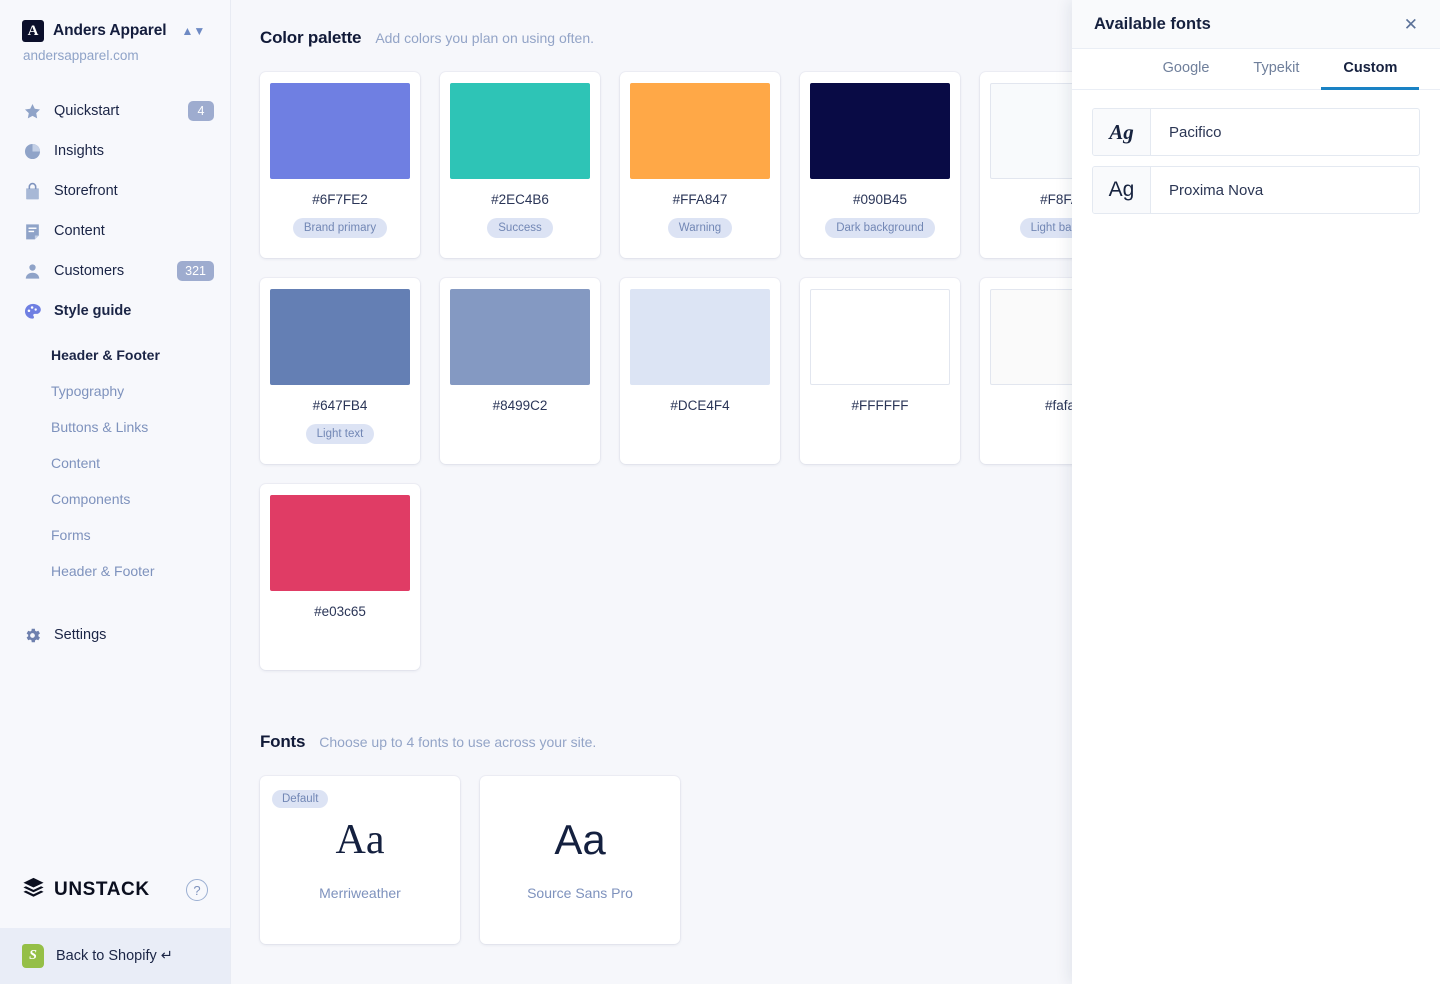 The width and height of the screenshot is (1440, 984). I want to click on color-hex-label: #FFFFFF, so click(880, 405).